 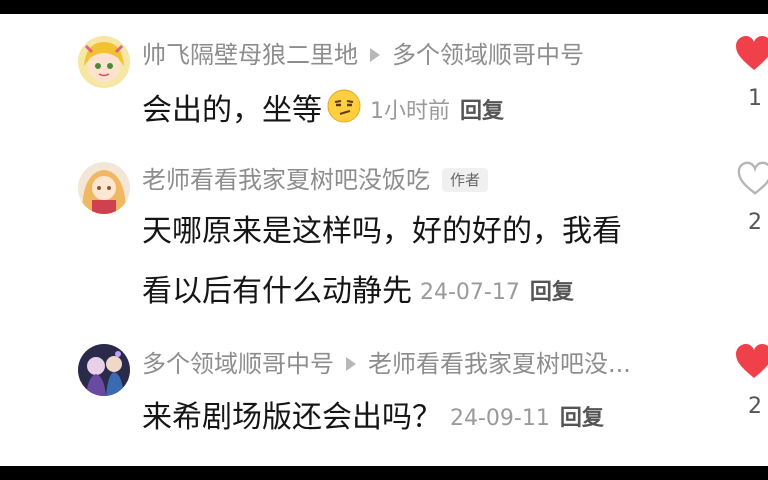 I want to click on comment-body-line2: 看以后有什么动静先, so click(x=277, y=291).